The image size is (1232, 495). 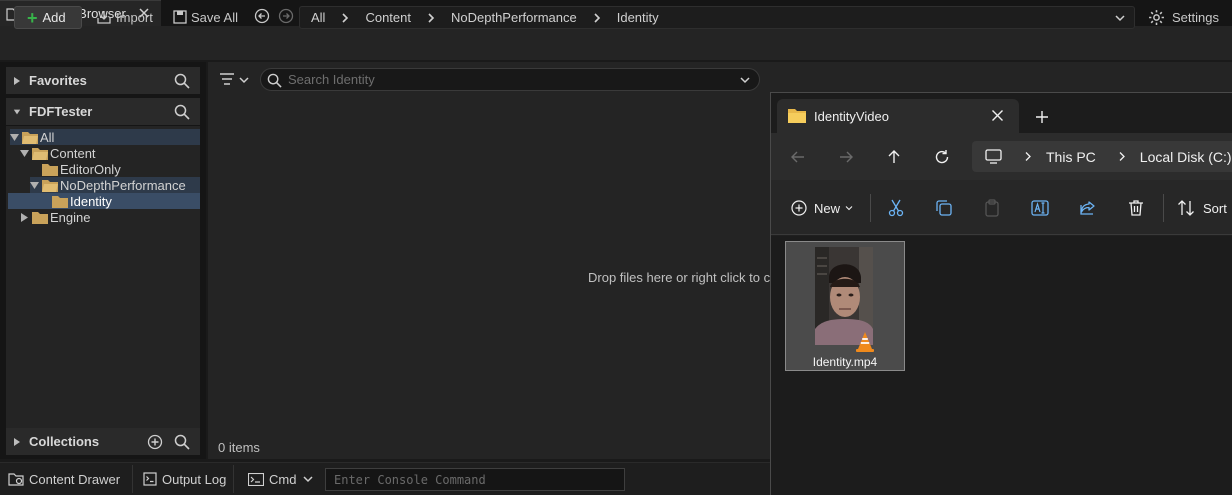 I want to click on address-bar: This PC Local Disk (C:), so click(x=1102, y=156).